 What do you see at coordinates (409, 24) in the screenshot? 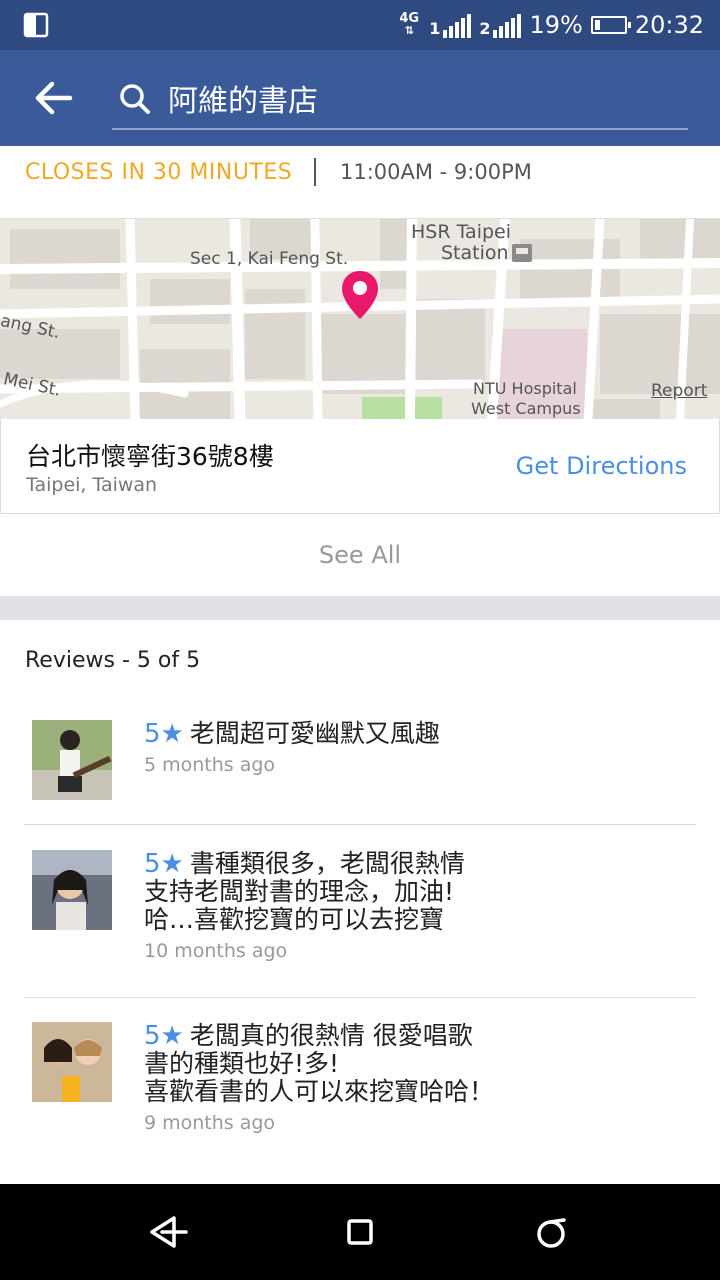
I see `network-type-icon: 4G ⇅` at bounding box center [409, 24].